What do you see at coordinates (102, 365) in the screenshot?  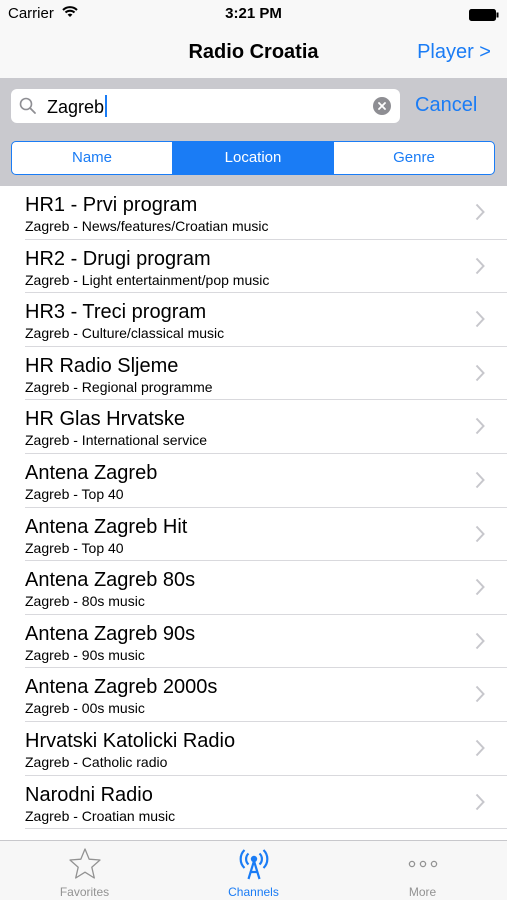 I see `station-name: HR Radio Sljeme` at bounding box center [102, 365].